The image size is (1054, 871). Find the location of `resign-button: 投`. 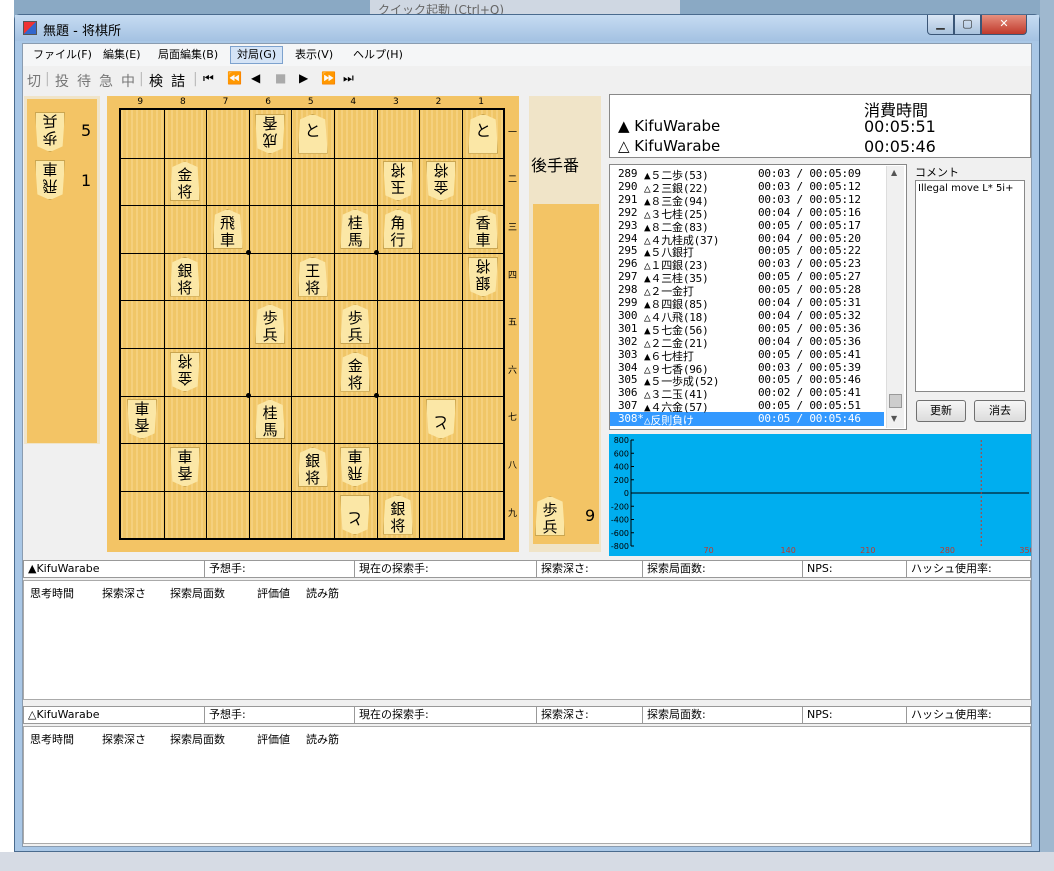

resign-button: 投 is located at coordinates (62, 81).